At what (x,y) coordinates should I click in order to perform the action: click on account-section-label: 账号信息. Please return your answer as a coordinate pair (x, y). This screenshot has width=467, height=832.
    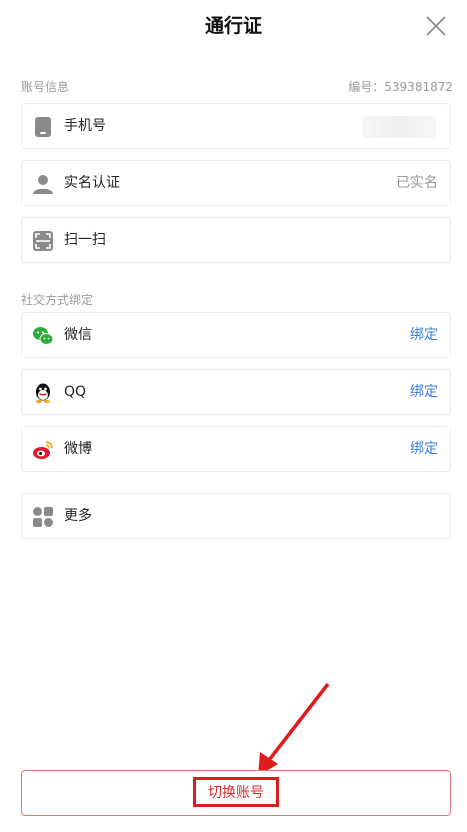
    Looking at the image, I should click on (45, 87).